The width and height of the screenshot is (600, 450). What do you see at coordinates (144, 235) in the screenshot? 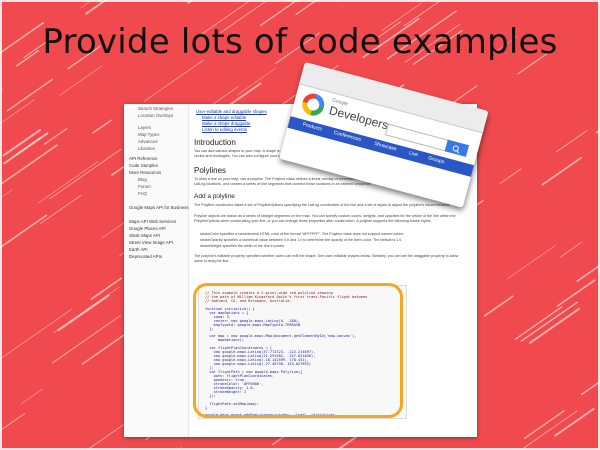
I see `sidebar-item: Static Maps API` at bounding box center [144, 235].